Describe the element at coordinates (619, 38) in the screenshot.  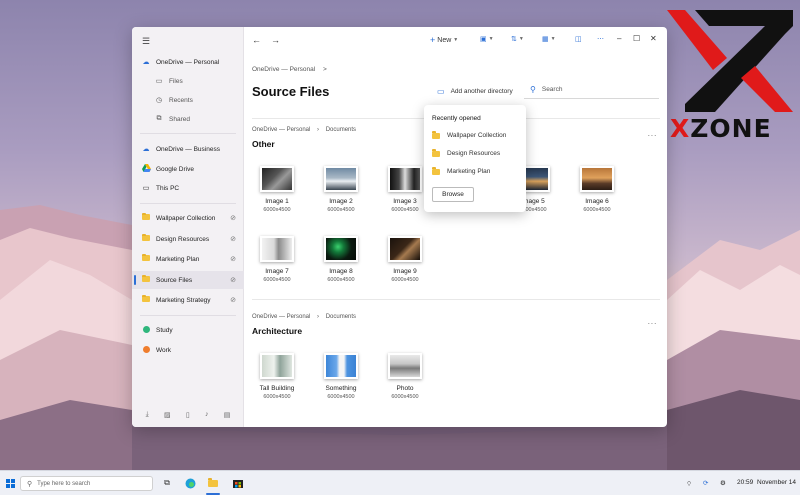
I see `minimize-button: –` at that location.